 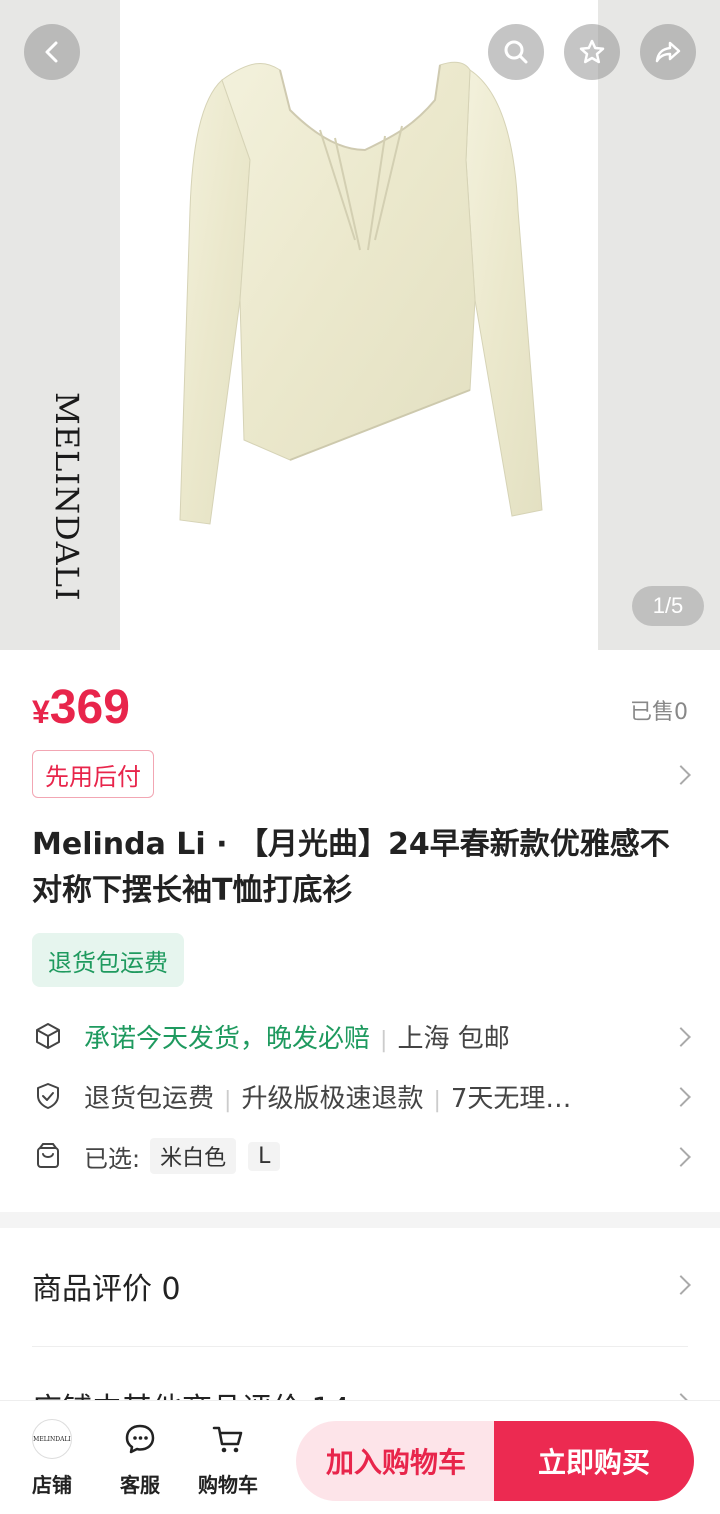 What do you see at coordinates (140, 1439) in the screenshot?
I see `chat-icon` at bounding box center [140, 1439].